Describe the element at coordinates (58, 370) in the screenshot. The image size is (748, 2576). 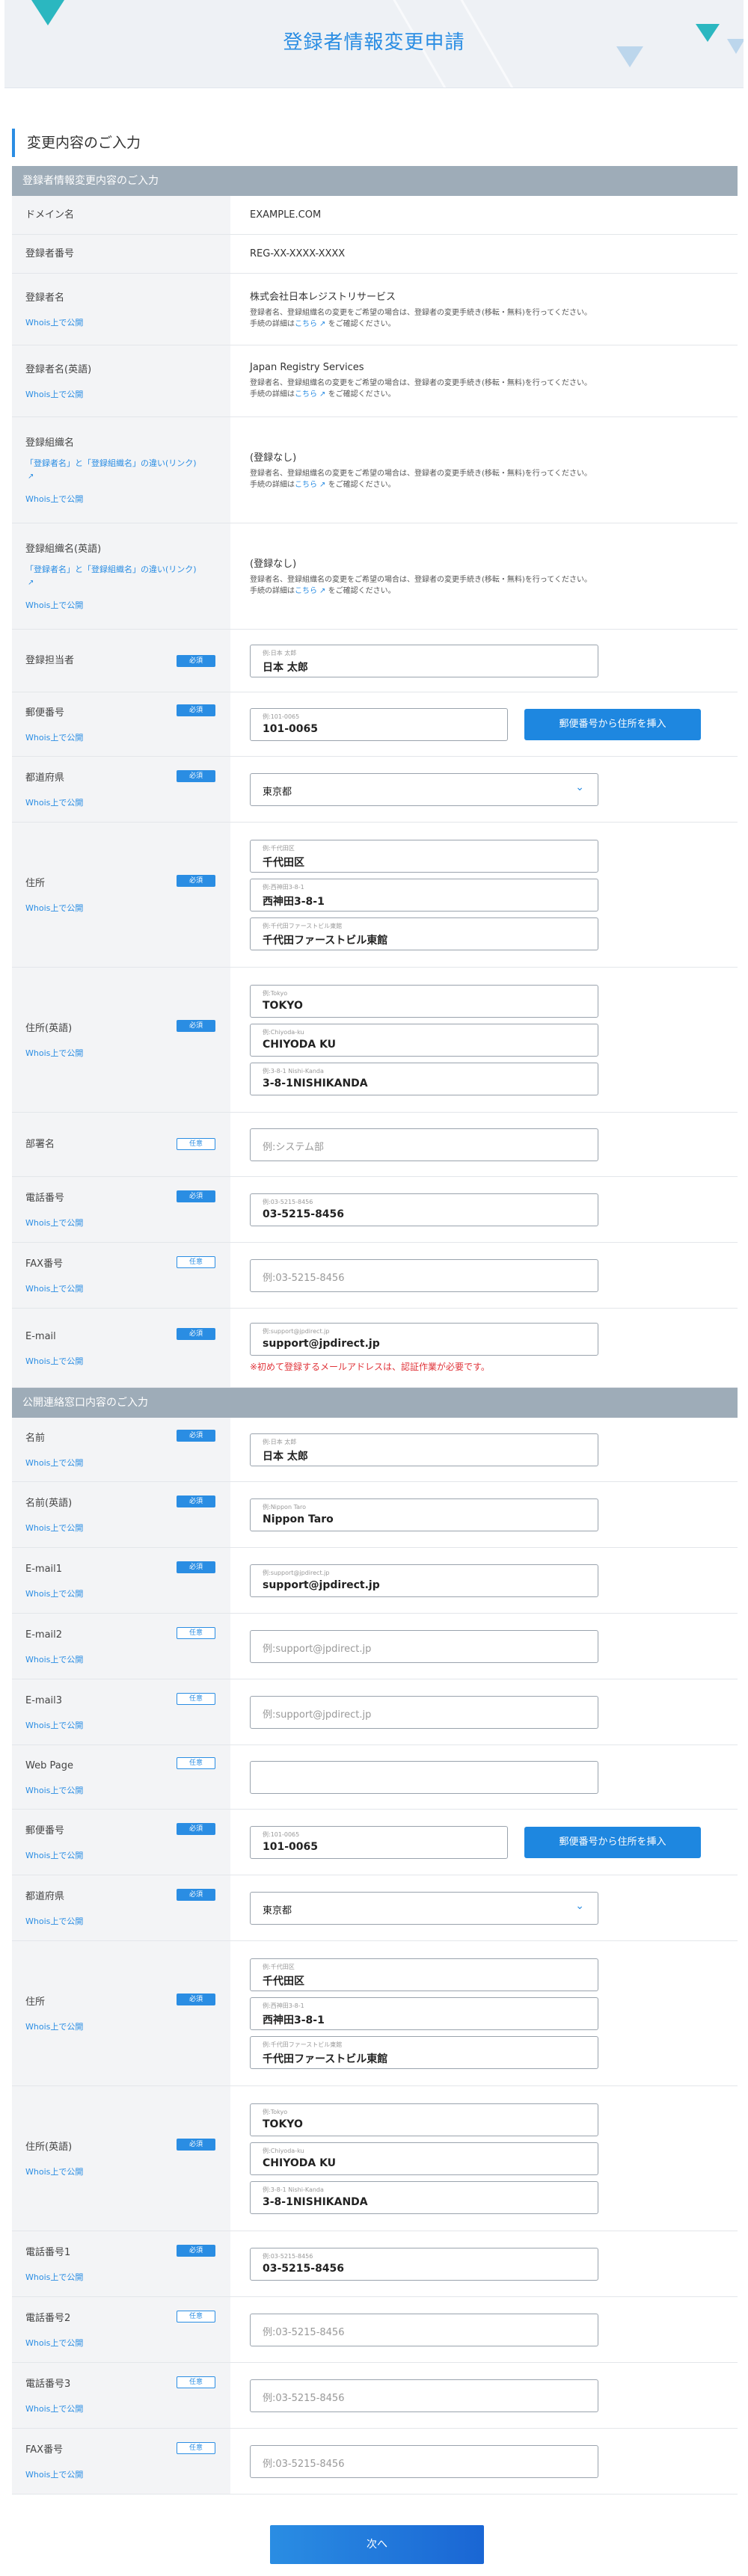
I see `label-registrant-name-en: 登録者名(英語)` at that location.